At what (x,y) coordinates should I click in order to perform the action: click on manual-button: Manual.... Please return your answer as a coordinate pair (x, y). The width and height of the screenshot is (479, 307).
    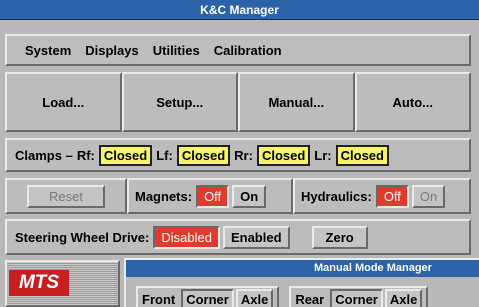
    Looking at the image, I should click on (296, 102).